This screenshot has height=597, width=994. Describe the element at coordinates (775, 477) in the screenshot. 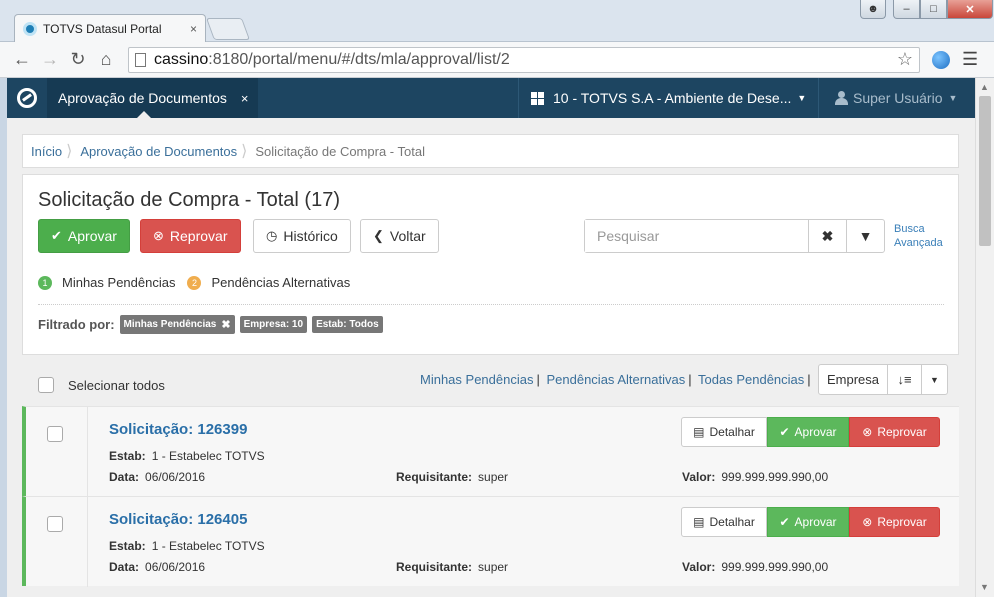

I see `value-amount: 999.999.999.990,00` at that location.